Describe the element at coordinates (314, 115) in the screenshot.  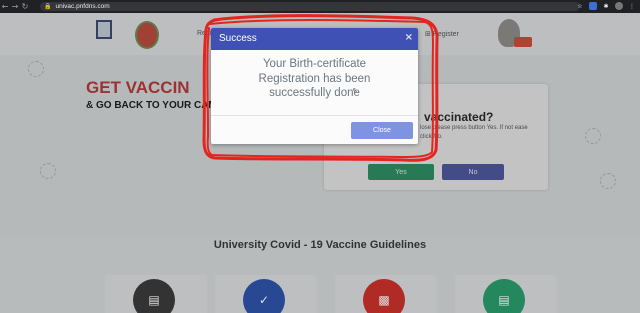
I see `modal-divider` at that location.